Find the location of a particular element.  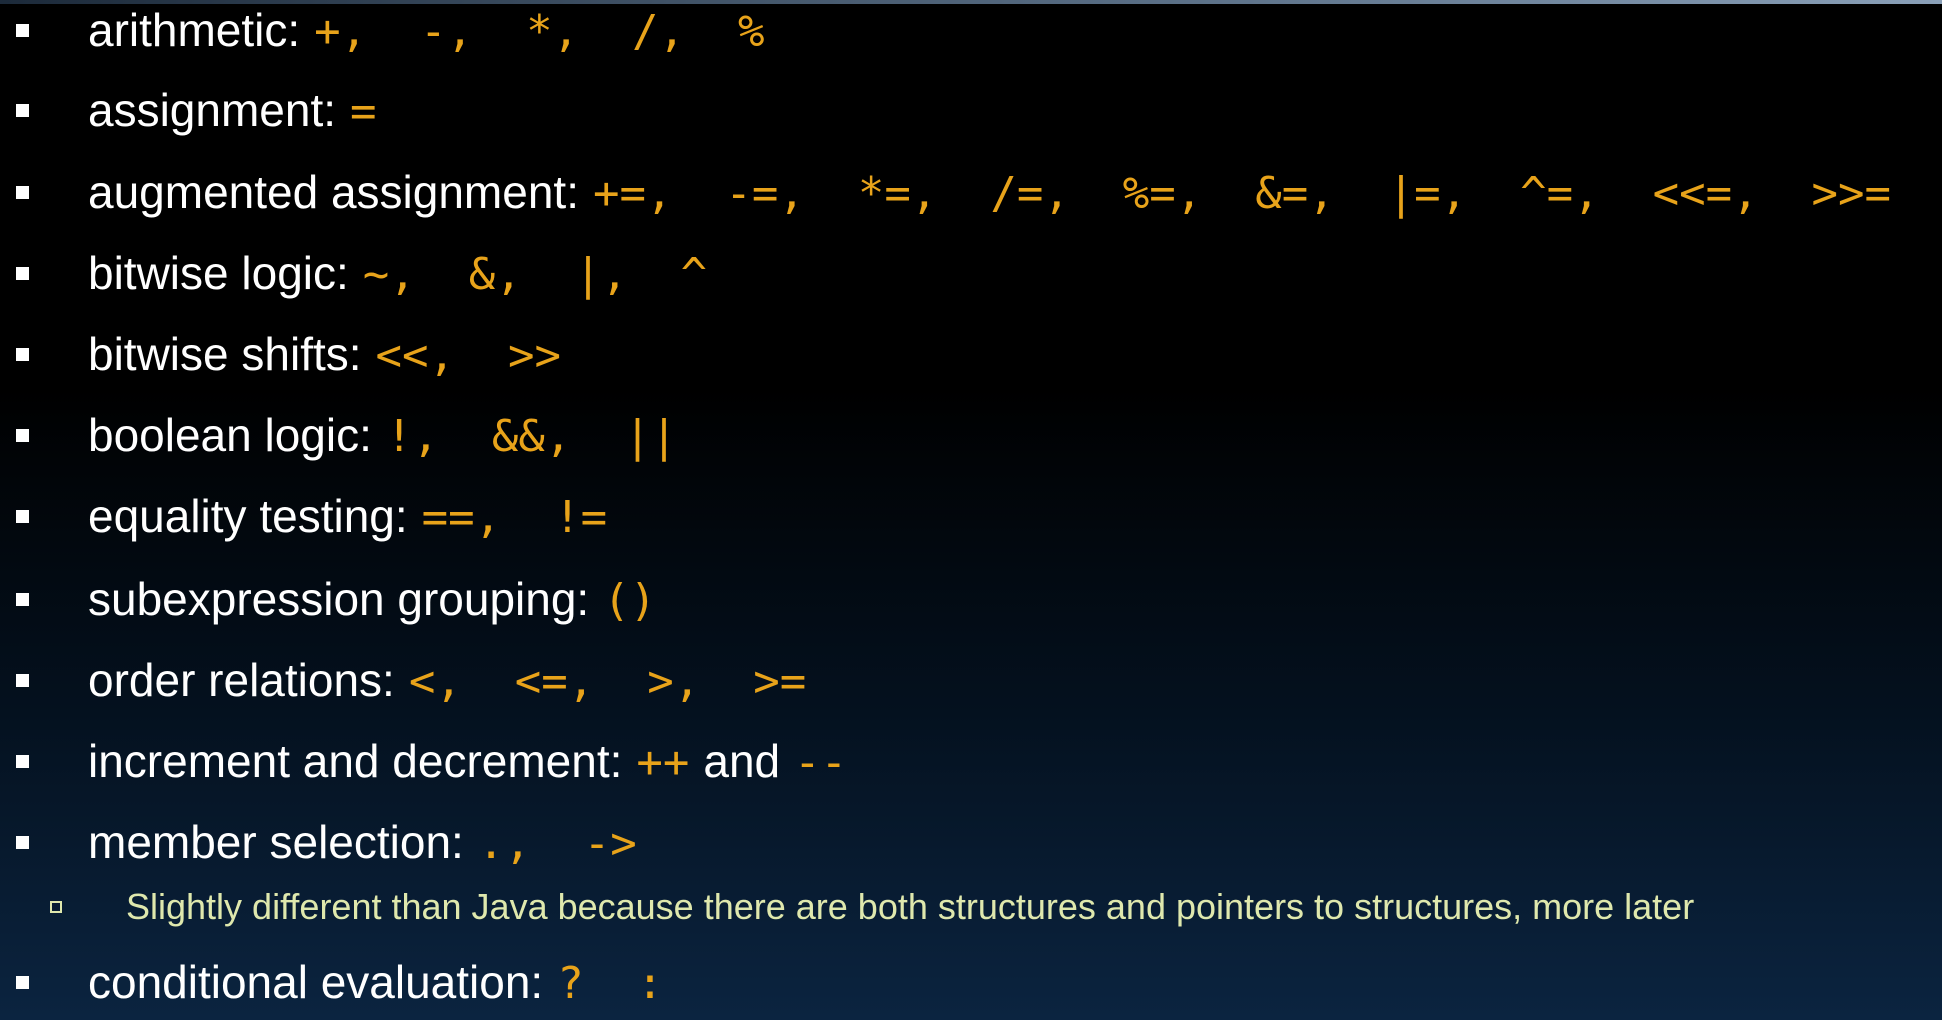

operator-list-secondary: -- is located at coordinates (821, 762).